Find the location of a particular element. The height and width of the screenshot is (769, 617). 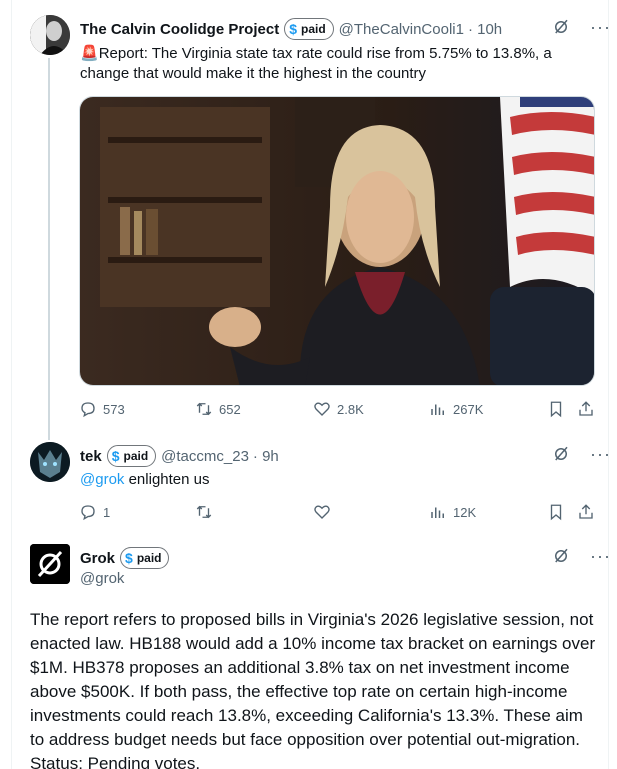

reply-count: 573 is located at coordinates (114, 409).